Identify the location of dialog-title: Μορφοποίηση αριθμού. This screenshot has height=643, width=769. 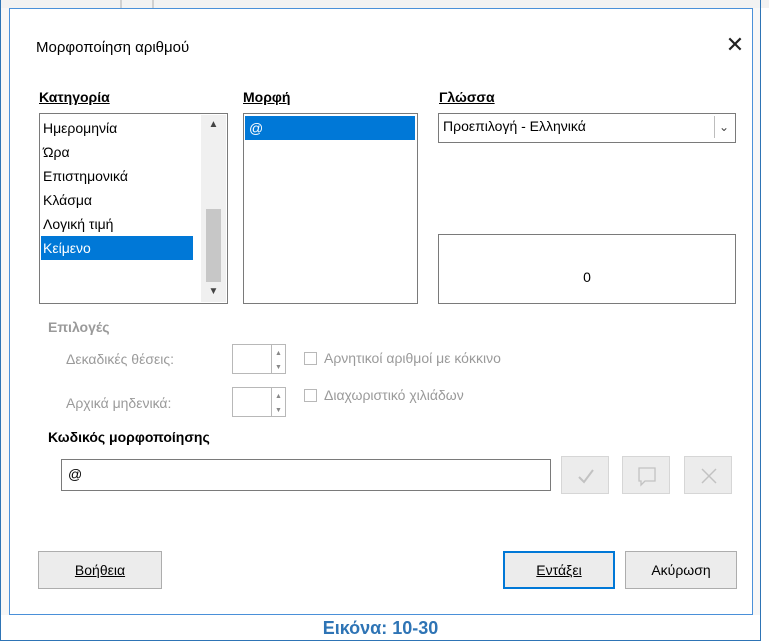
(113, 47).